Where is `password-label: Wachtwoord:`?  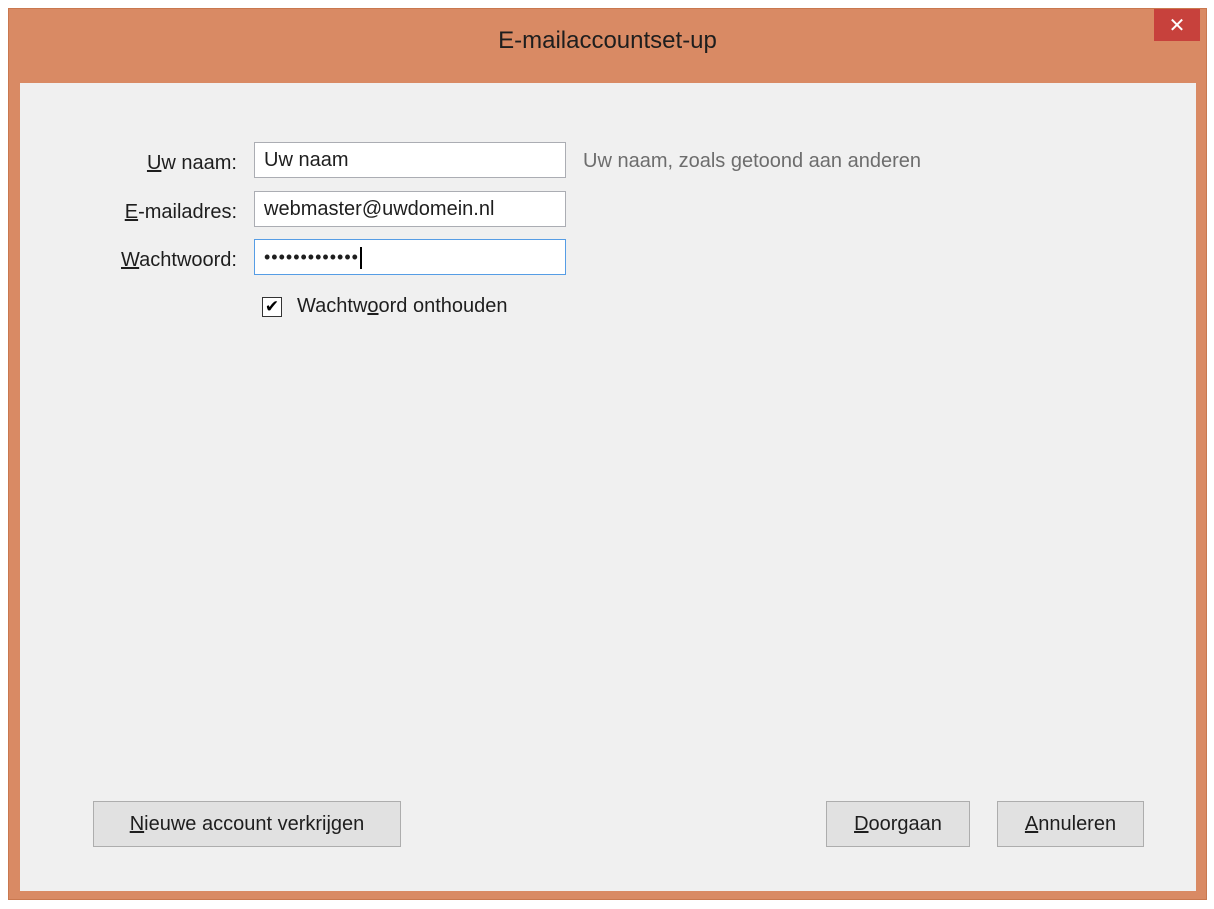 password-label: Wachtwoord: is located at coordinates (179, 260).